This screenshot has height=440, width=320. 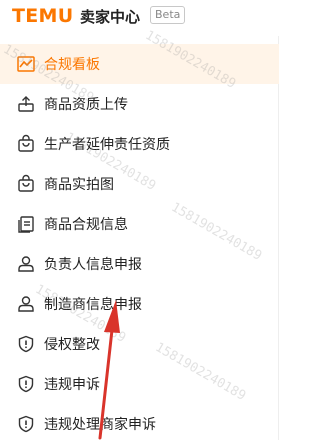 I want to click on sidebar-item-label: 商品资质上传, so click(x=86, y=105).